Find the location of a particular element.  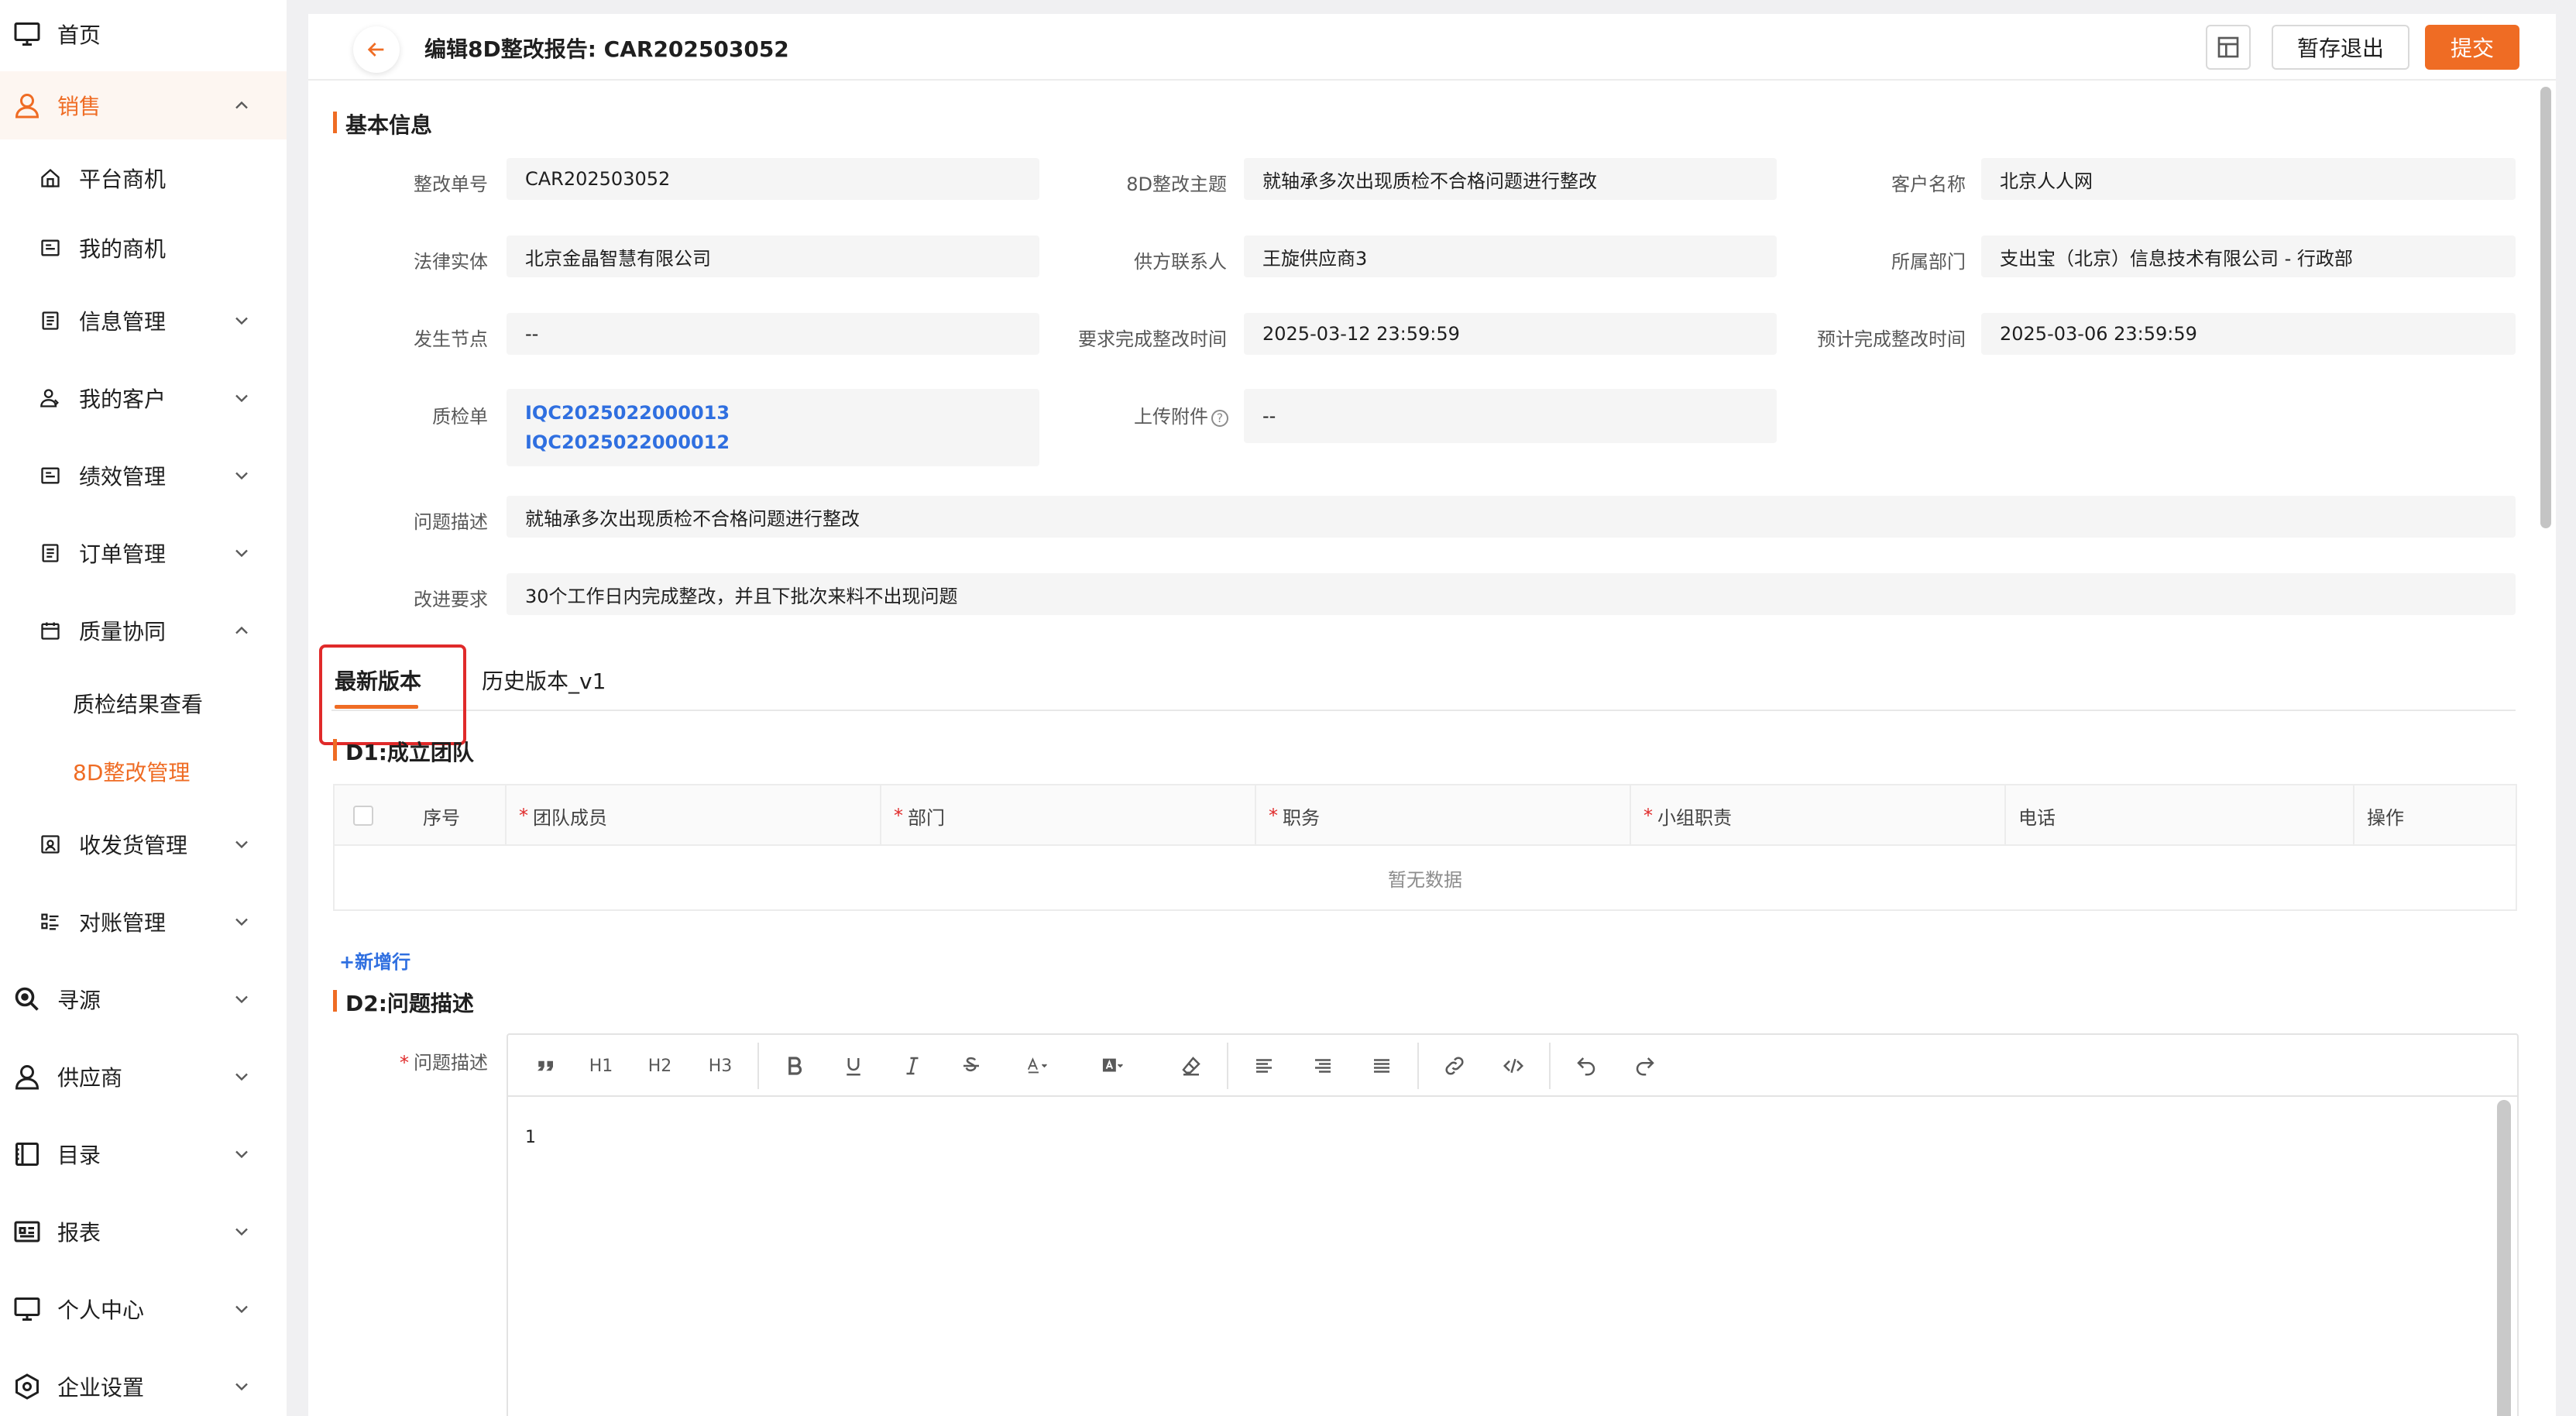

sidebar-item-enterprise-settings: 企业设置 is located at coordinates (143, 1384).